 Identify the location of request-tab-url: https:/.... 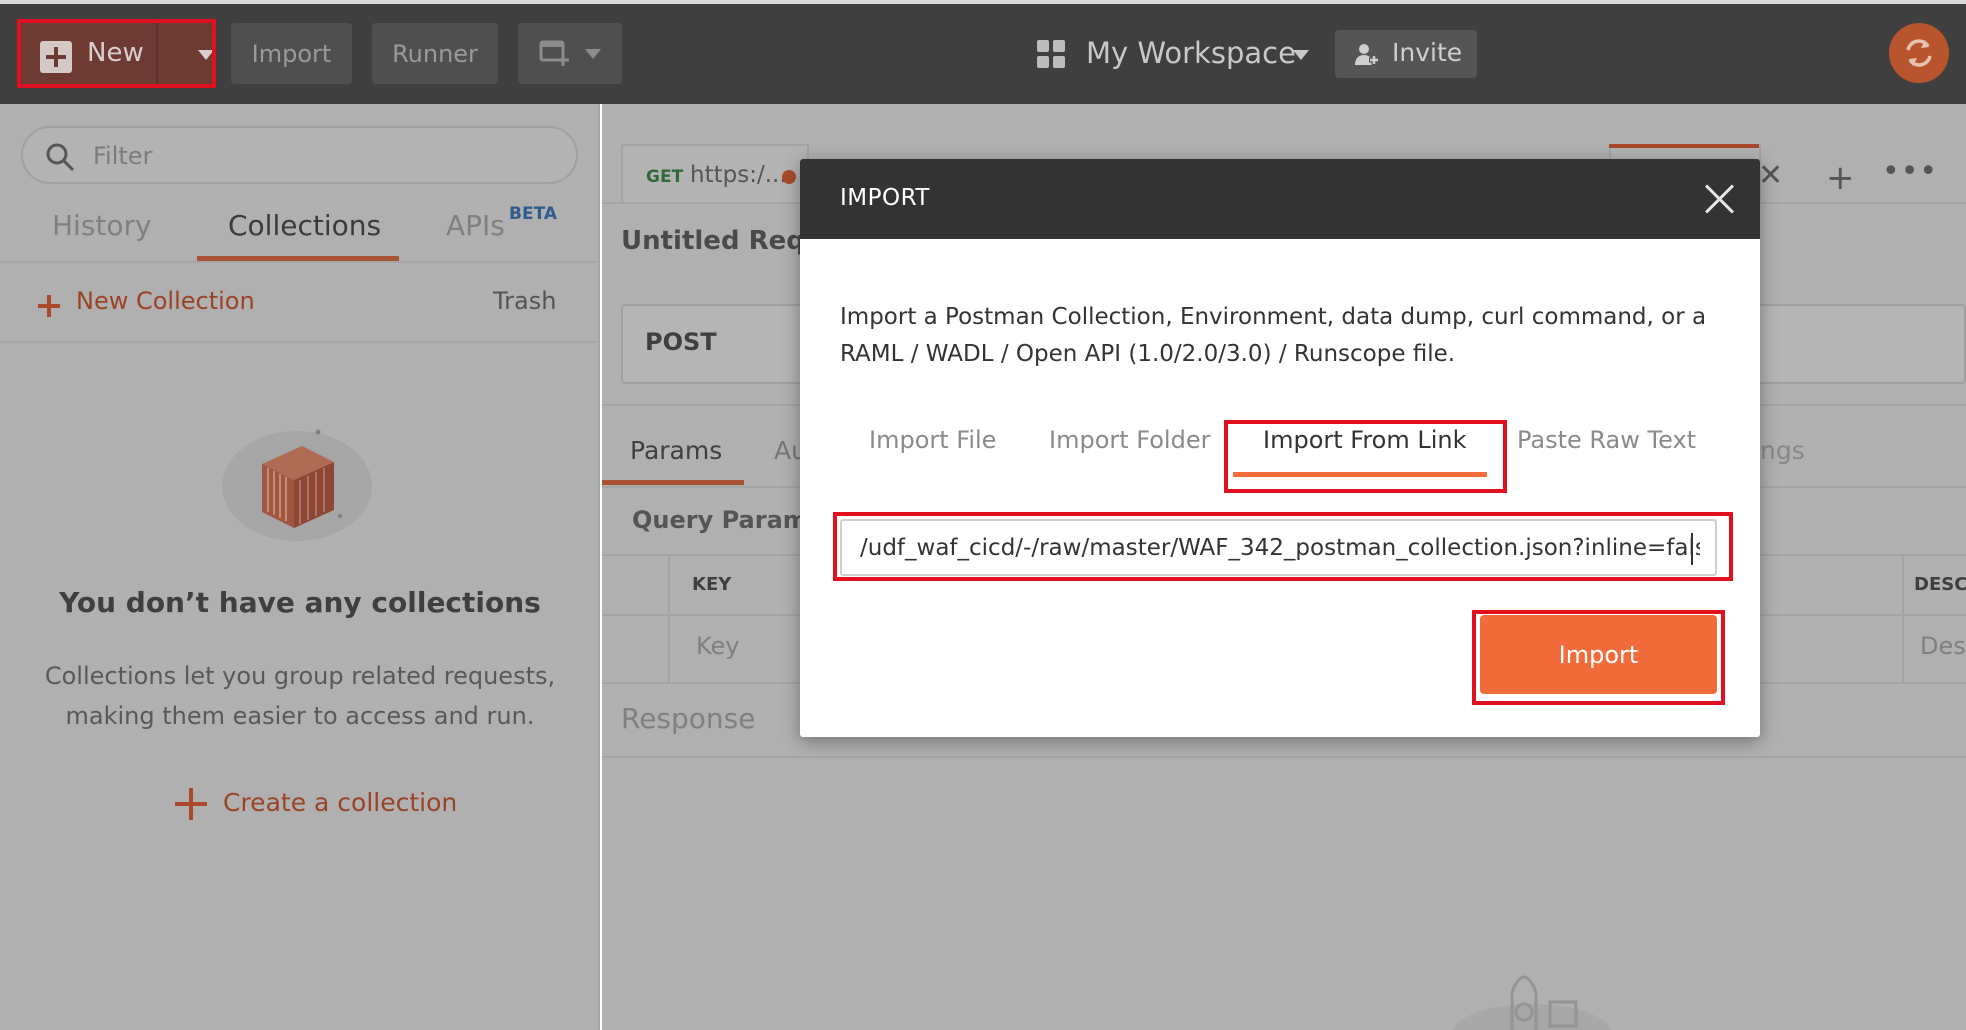
(738, 175).